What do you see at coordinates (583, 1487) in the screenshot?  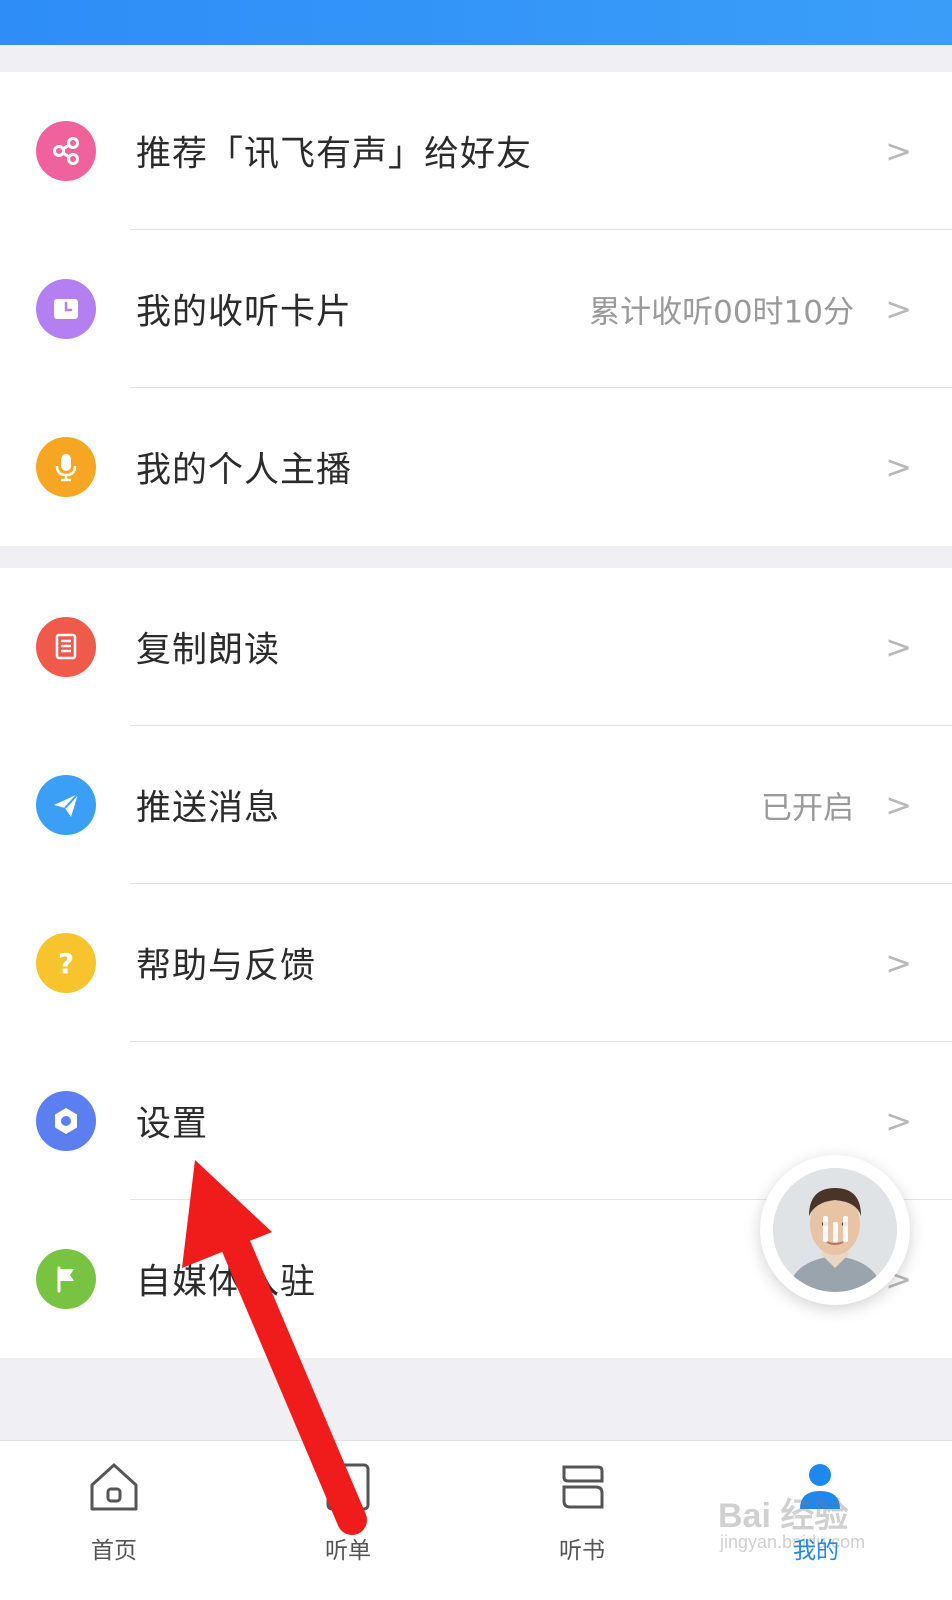 I see `book-icon` at bounding box center [583, 1487].